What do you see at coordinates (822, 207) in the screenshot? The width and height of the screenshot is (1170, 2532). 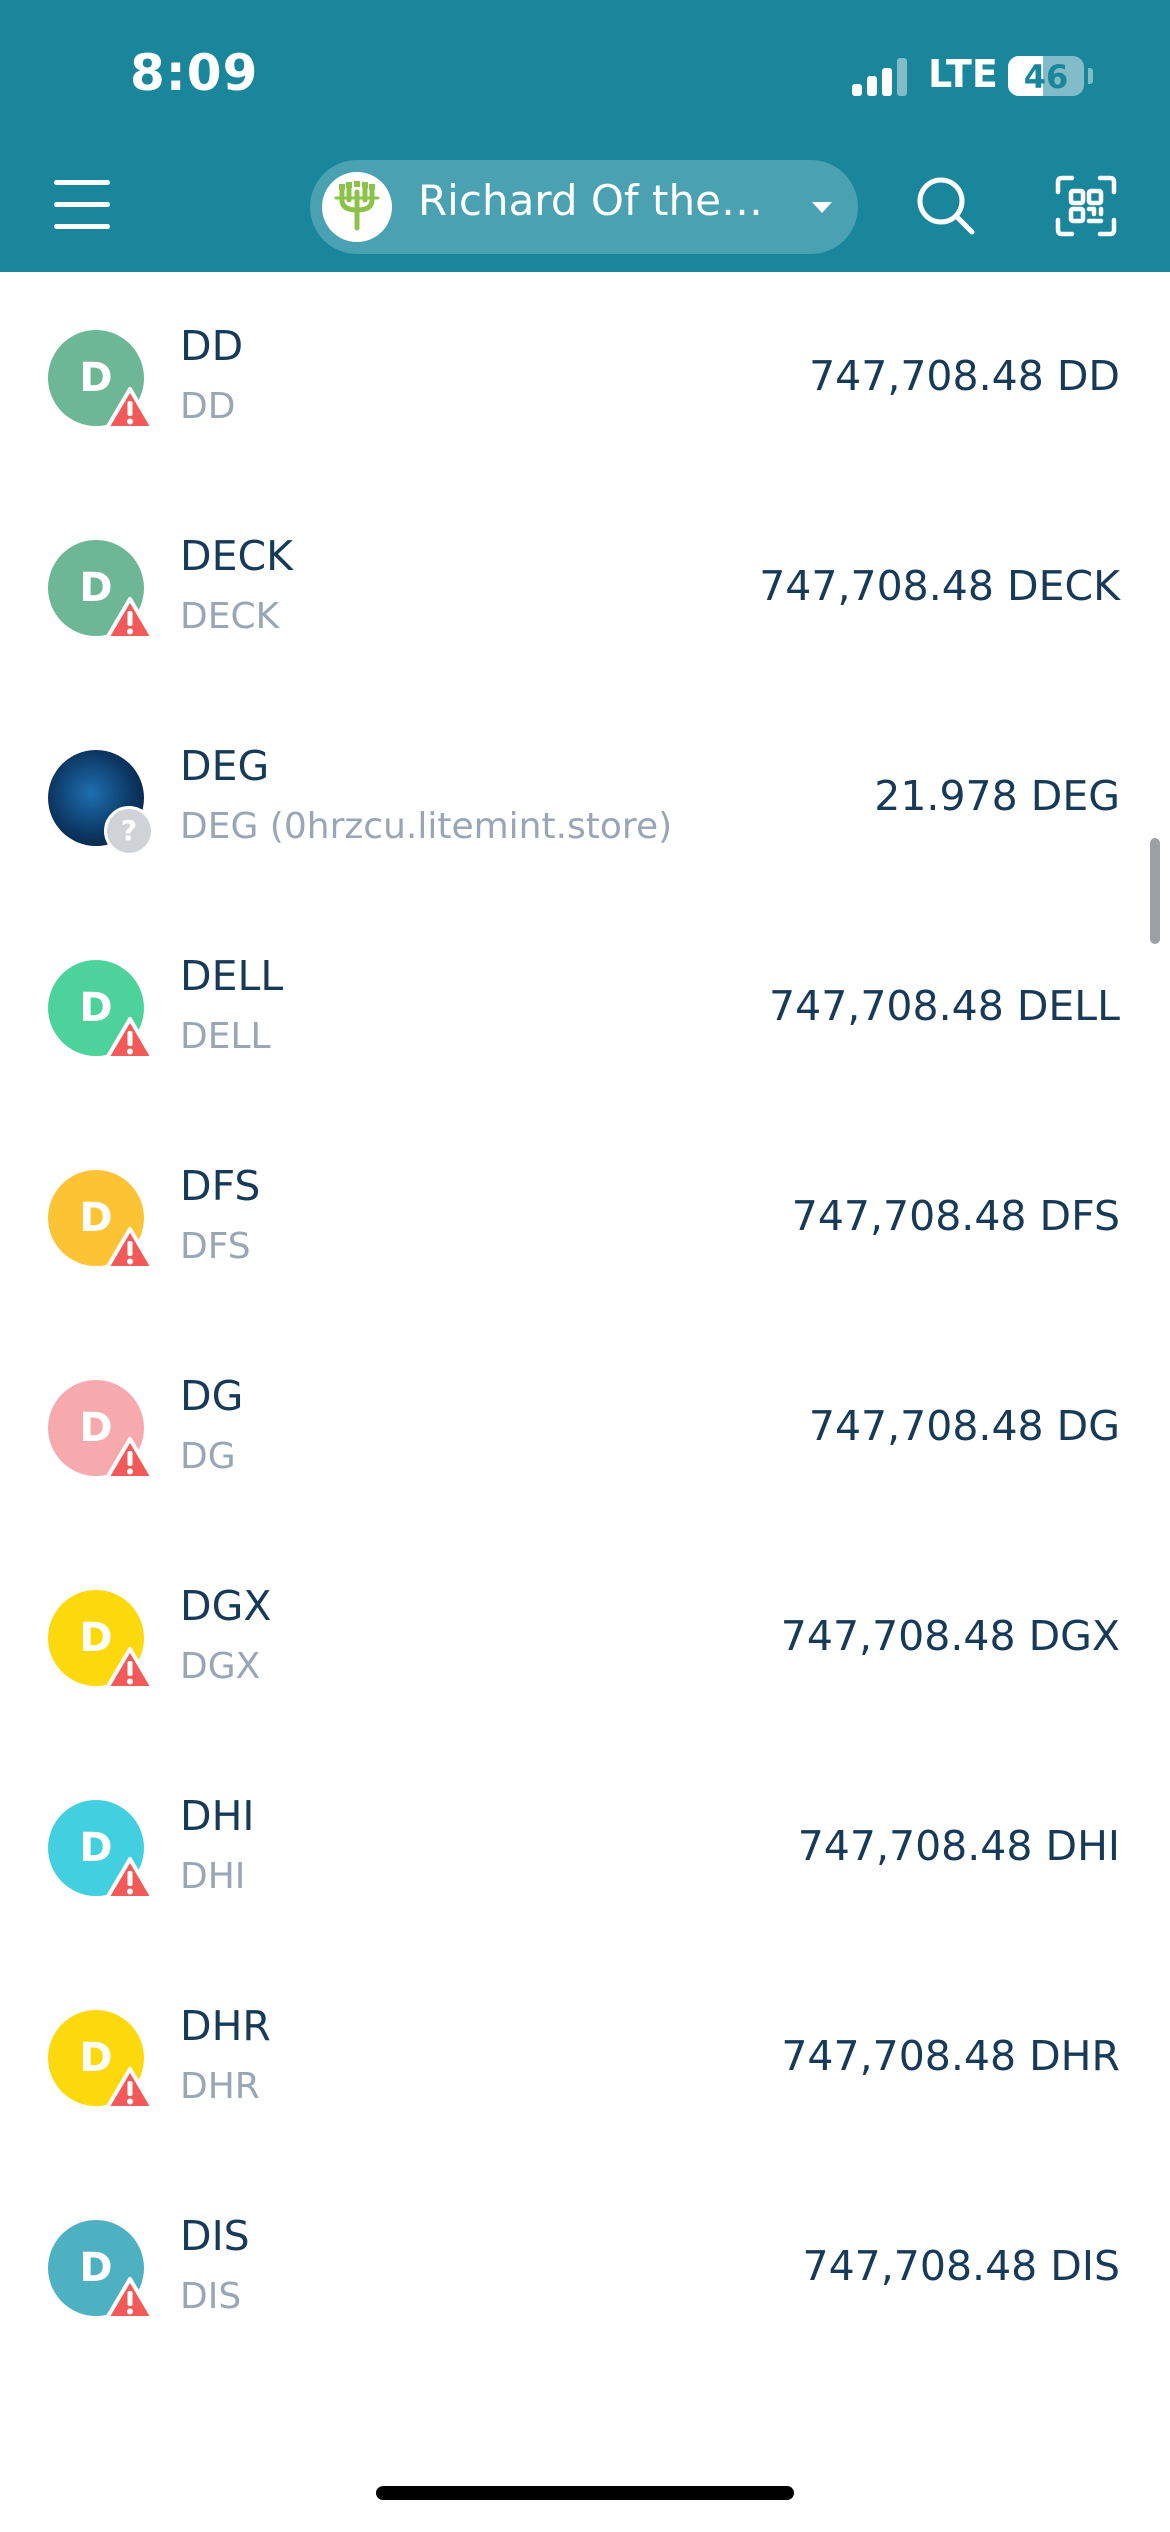 I see `chevron-down-icon` at bounding box center [822, 207].